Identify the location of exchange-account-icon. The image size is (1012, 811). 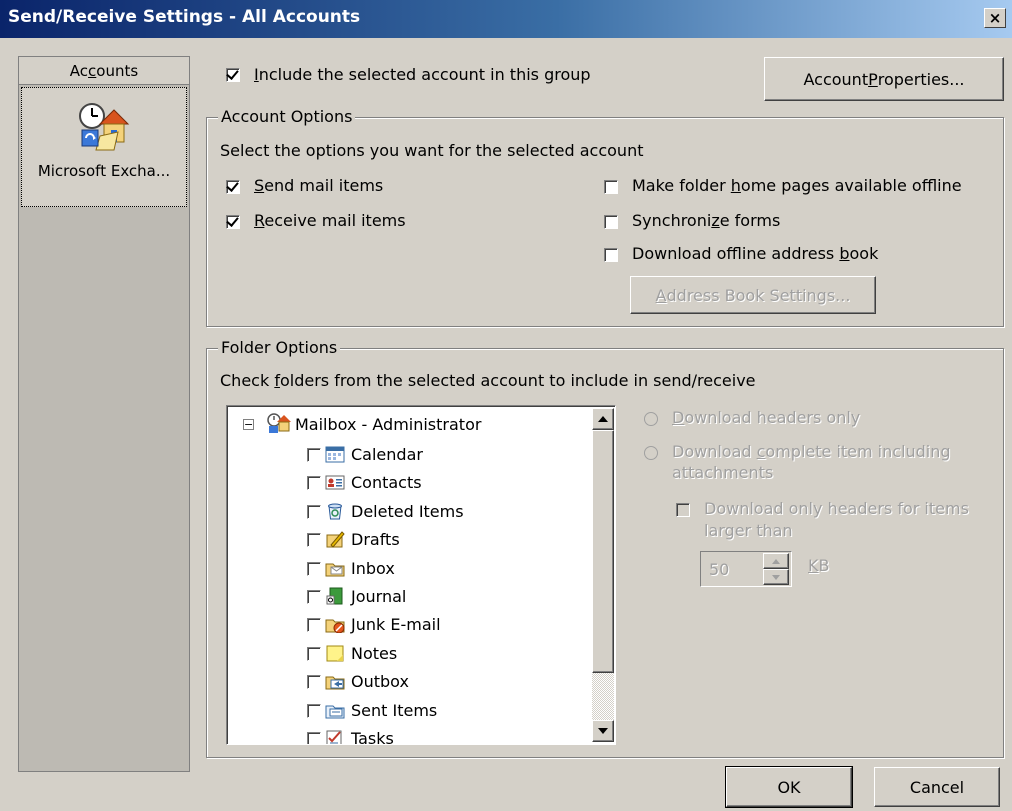
(104, 127).